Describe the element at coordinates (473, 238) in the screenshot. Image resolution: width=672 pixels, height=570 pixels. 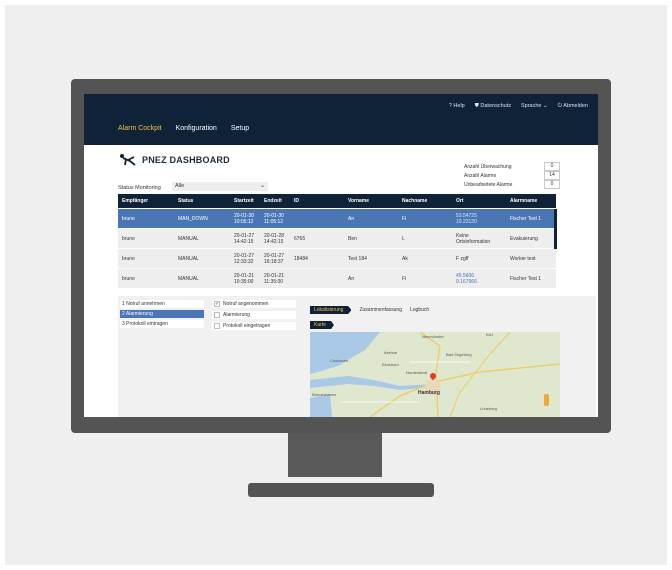
I see `table-cell: Keine Ortsinformation` at that location.